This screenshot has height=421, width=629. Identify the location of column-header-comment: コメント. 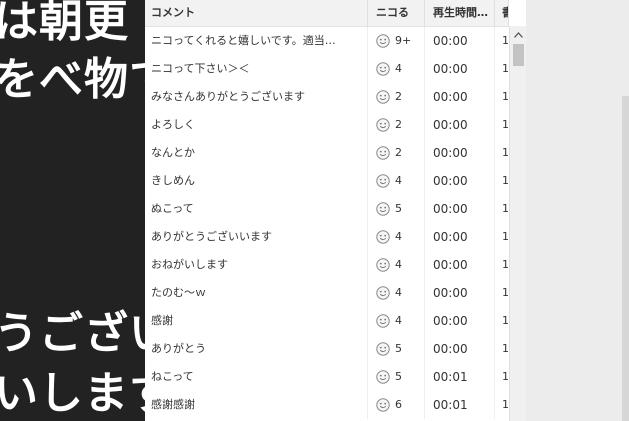
(256, 13).